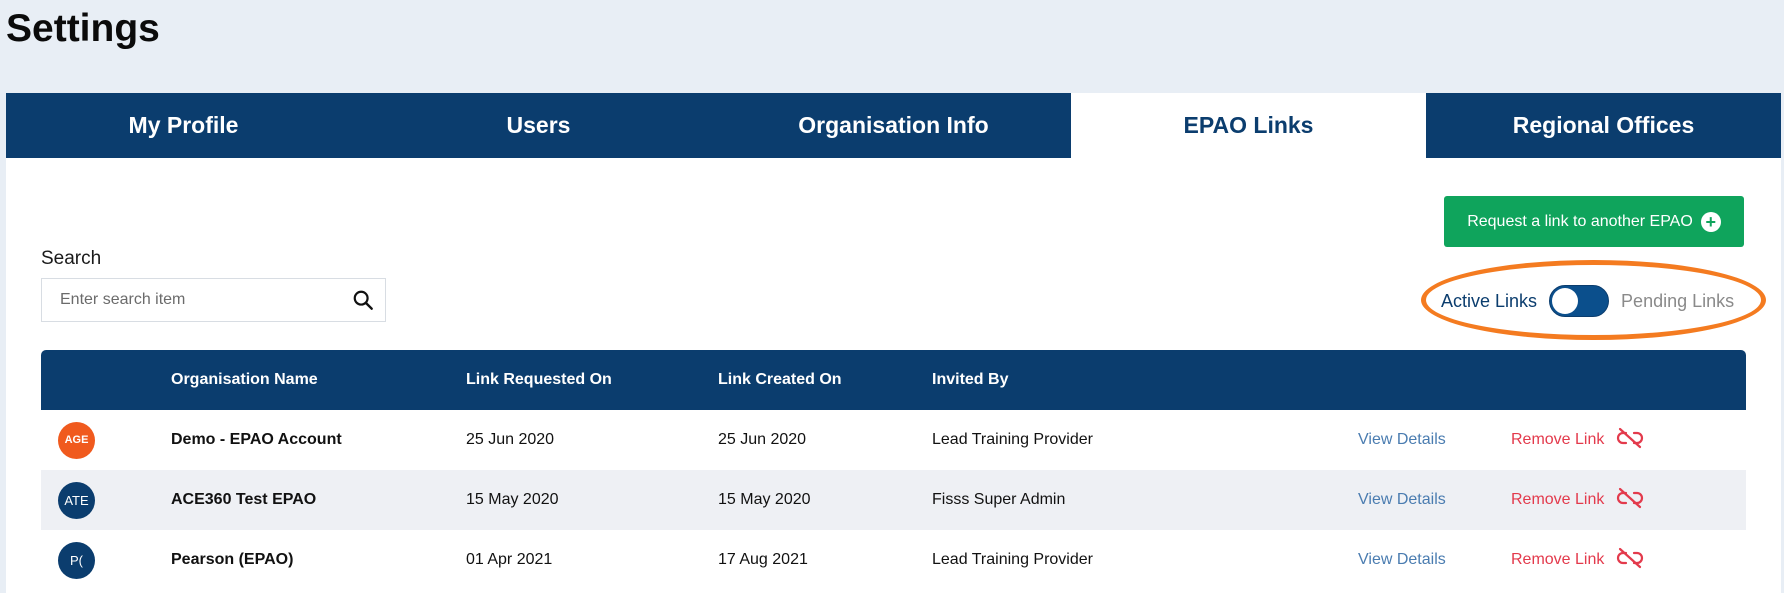  I want to click on pending-links-label: Pending Links, so click(1677, 301).